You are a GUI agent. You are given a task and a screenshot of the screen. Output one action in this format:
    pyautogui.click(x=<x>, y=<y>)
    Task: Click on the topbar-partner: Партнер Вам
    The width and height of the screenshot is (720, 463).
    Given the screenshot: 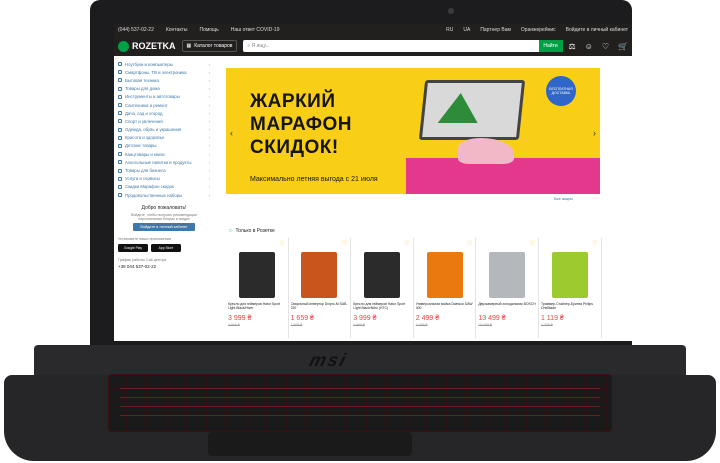 What is the action you would take?
    pyautogui.click(x=495, y=30)
    